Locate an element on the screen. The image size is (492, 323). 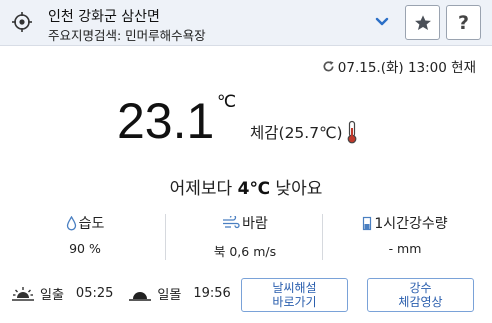
precipitation-video-line2: 체감영상 is located at coordinates (420, 302).